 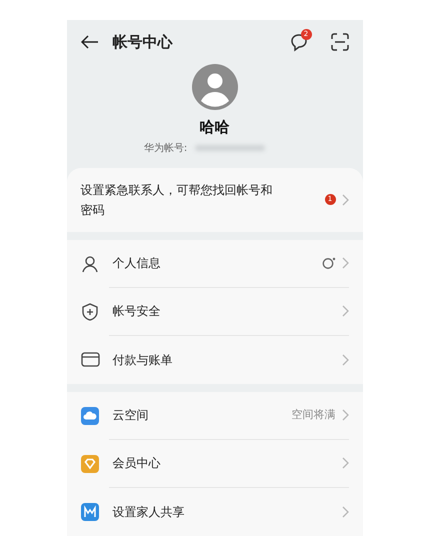 What do you see at coordinates (214, 416) in the screenshot?
I see `settings-item: 云空间 空间将满` at bounding box center [214, 416].